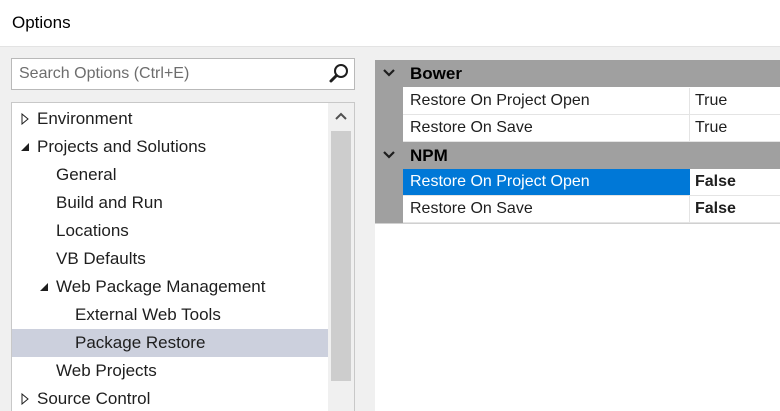 This screenshot has height=411, width=780. What do you see at coordinates (170, 203) in the screenshot?
I see `tree-item-build-and-run: Build and Run` at bounding box center [170, 203].